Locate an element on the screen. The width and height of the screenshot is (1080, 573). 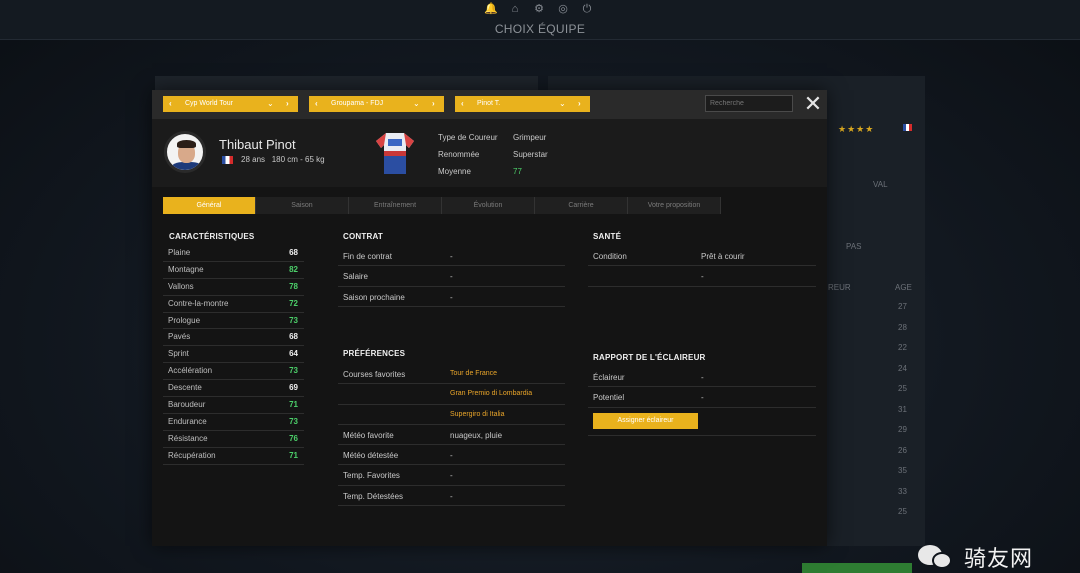
table-row: Temp. Détestées - is located at coordinates (451, 496).